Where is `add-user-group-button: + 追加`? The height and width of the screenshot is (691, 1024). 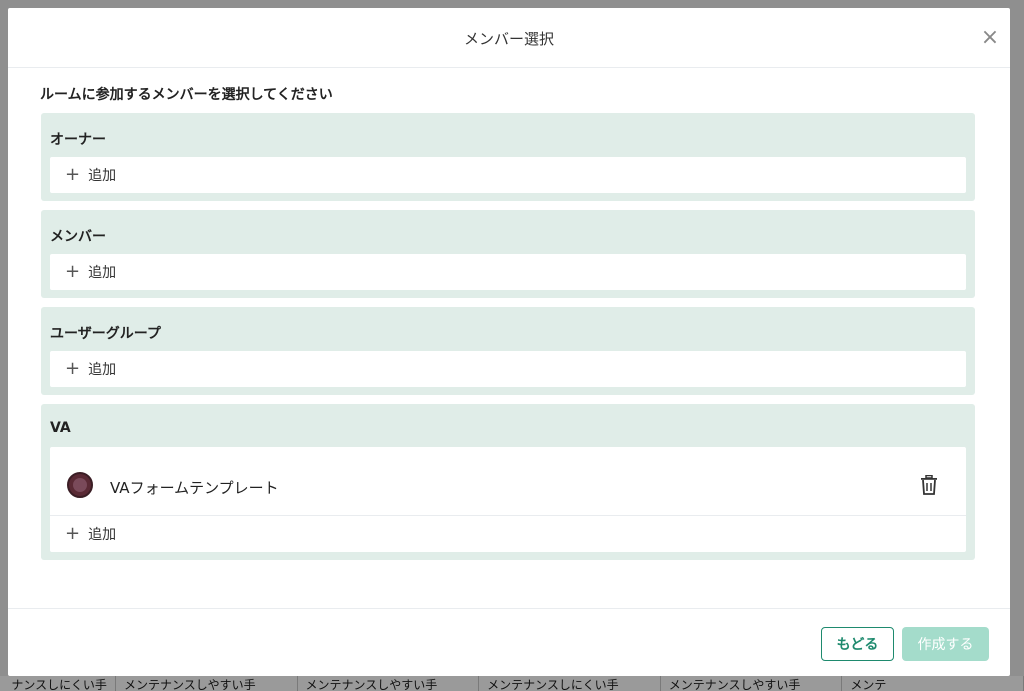 add-user-group-button: + 追加 is located at coordinates (508, 369).